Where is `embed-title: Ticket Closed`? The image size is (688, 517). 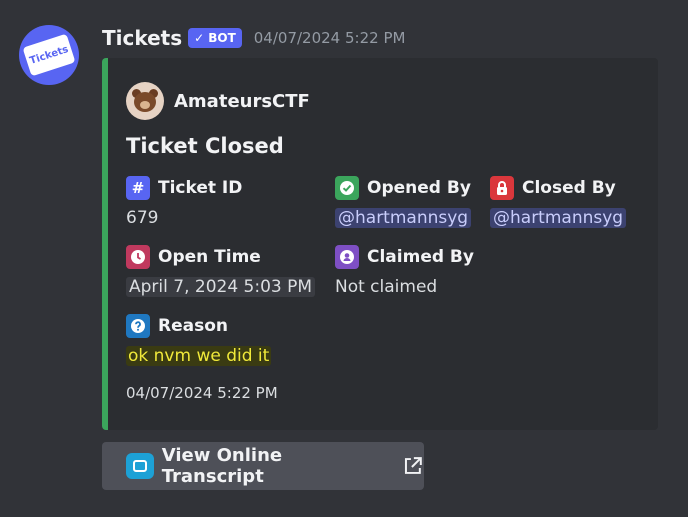
embed-title: Ticket Closed is located at coordinates (205, 146).